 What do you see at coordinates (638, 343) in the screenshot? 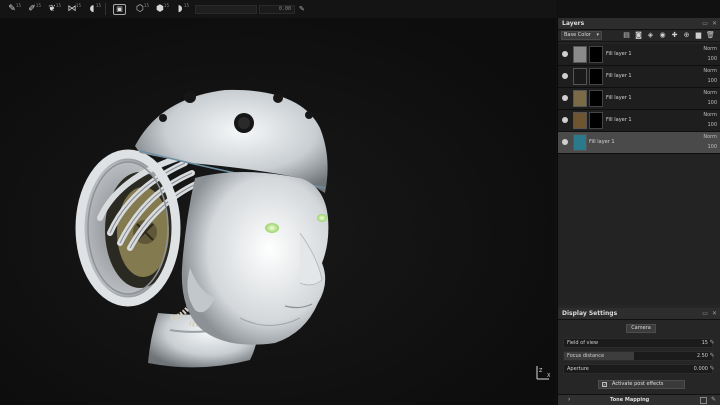
I see `field-of-view-slider: Field of view 15` at bounding box center [638, 343].